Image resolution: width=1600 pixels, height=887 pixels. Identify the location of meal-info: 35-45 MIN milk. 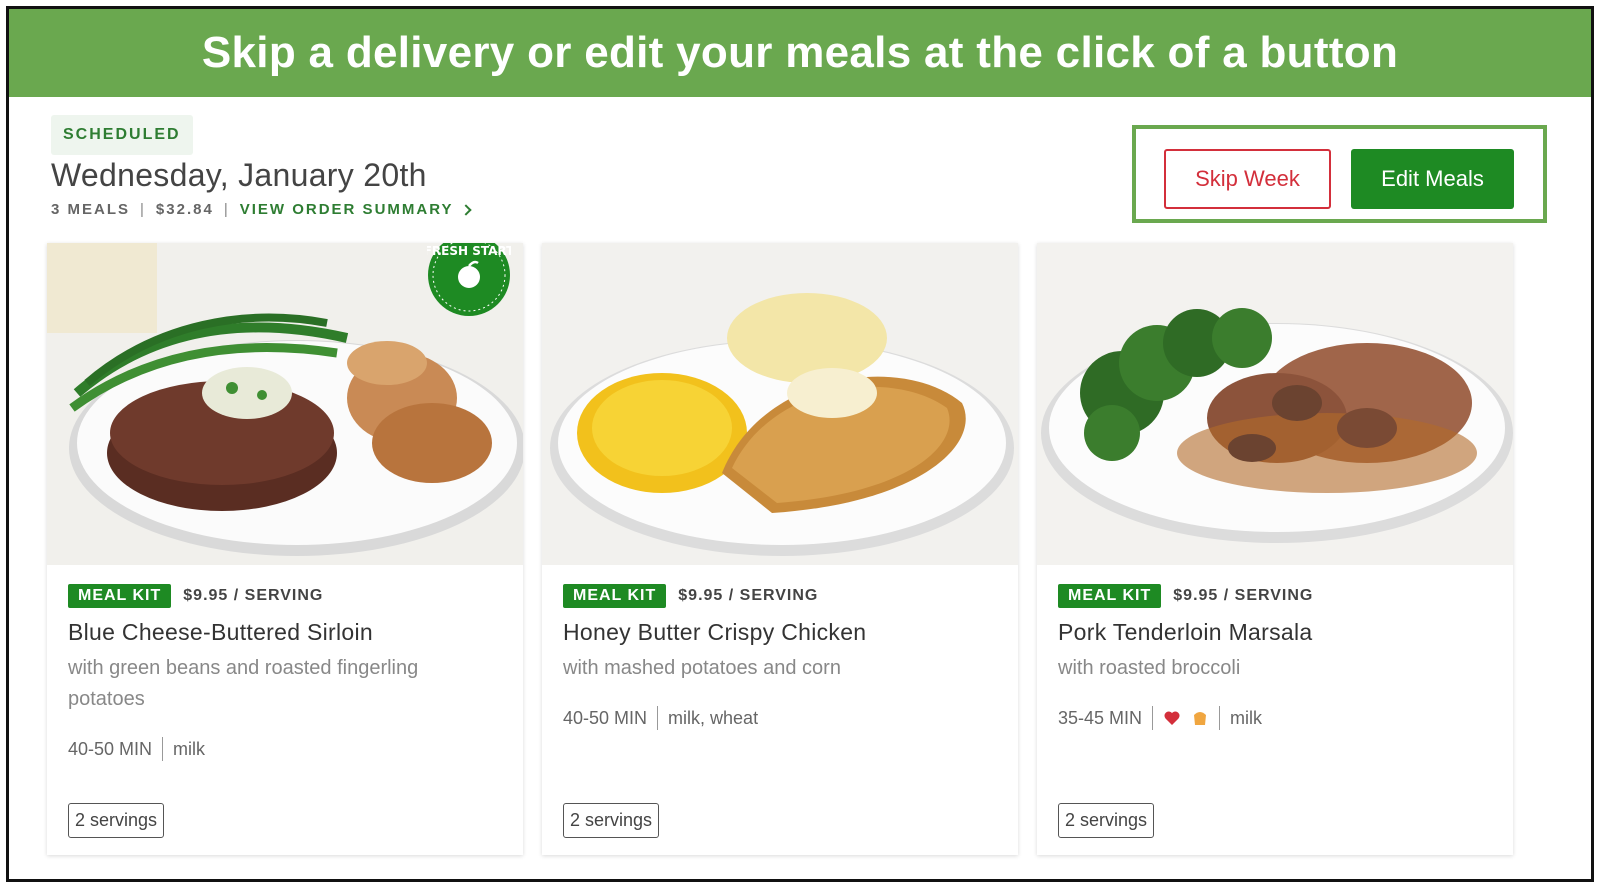
(1160, 718).